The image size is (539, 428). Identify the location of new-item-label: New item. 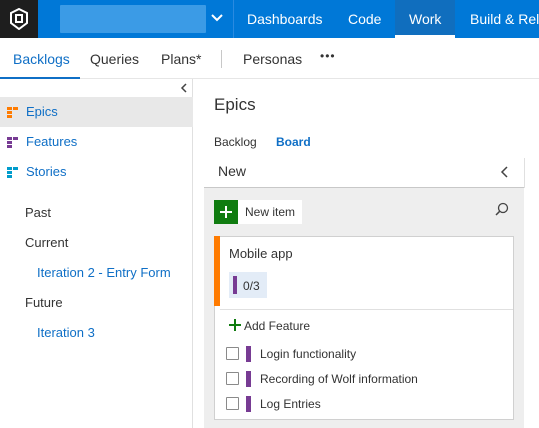
(270, 212).